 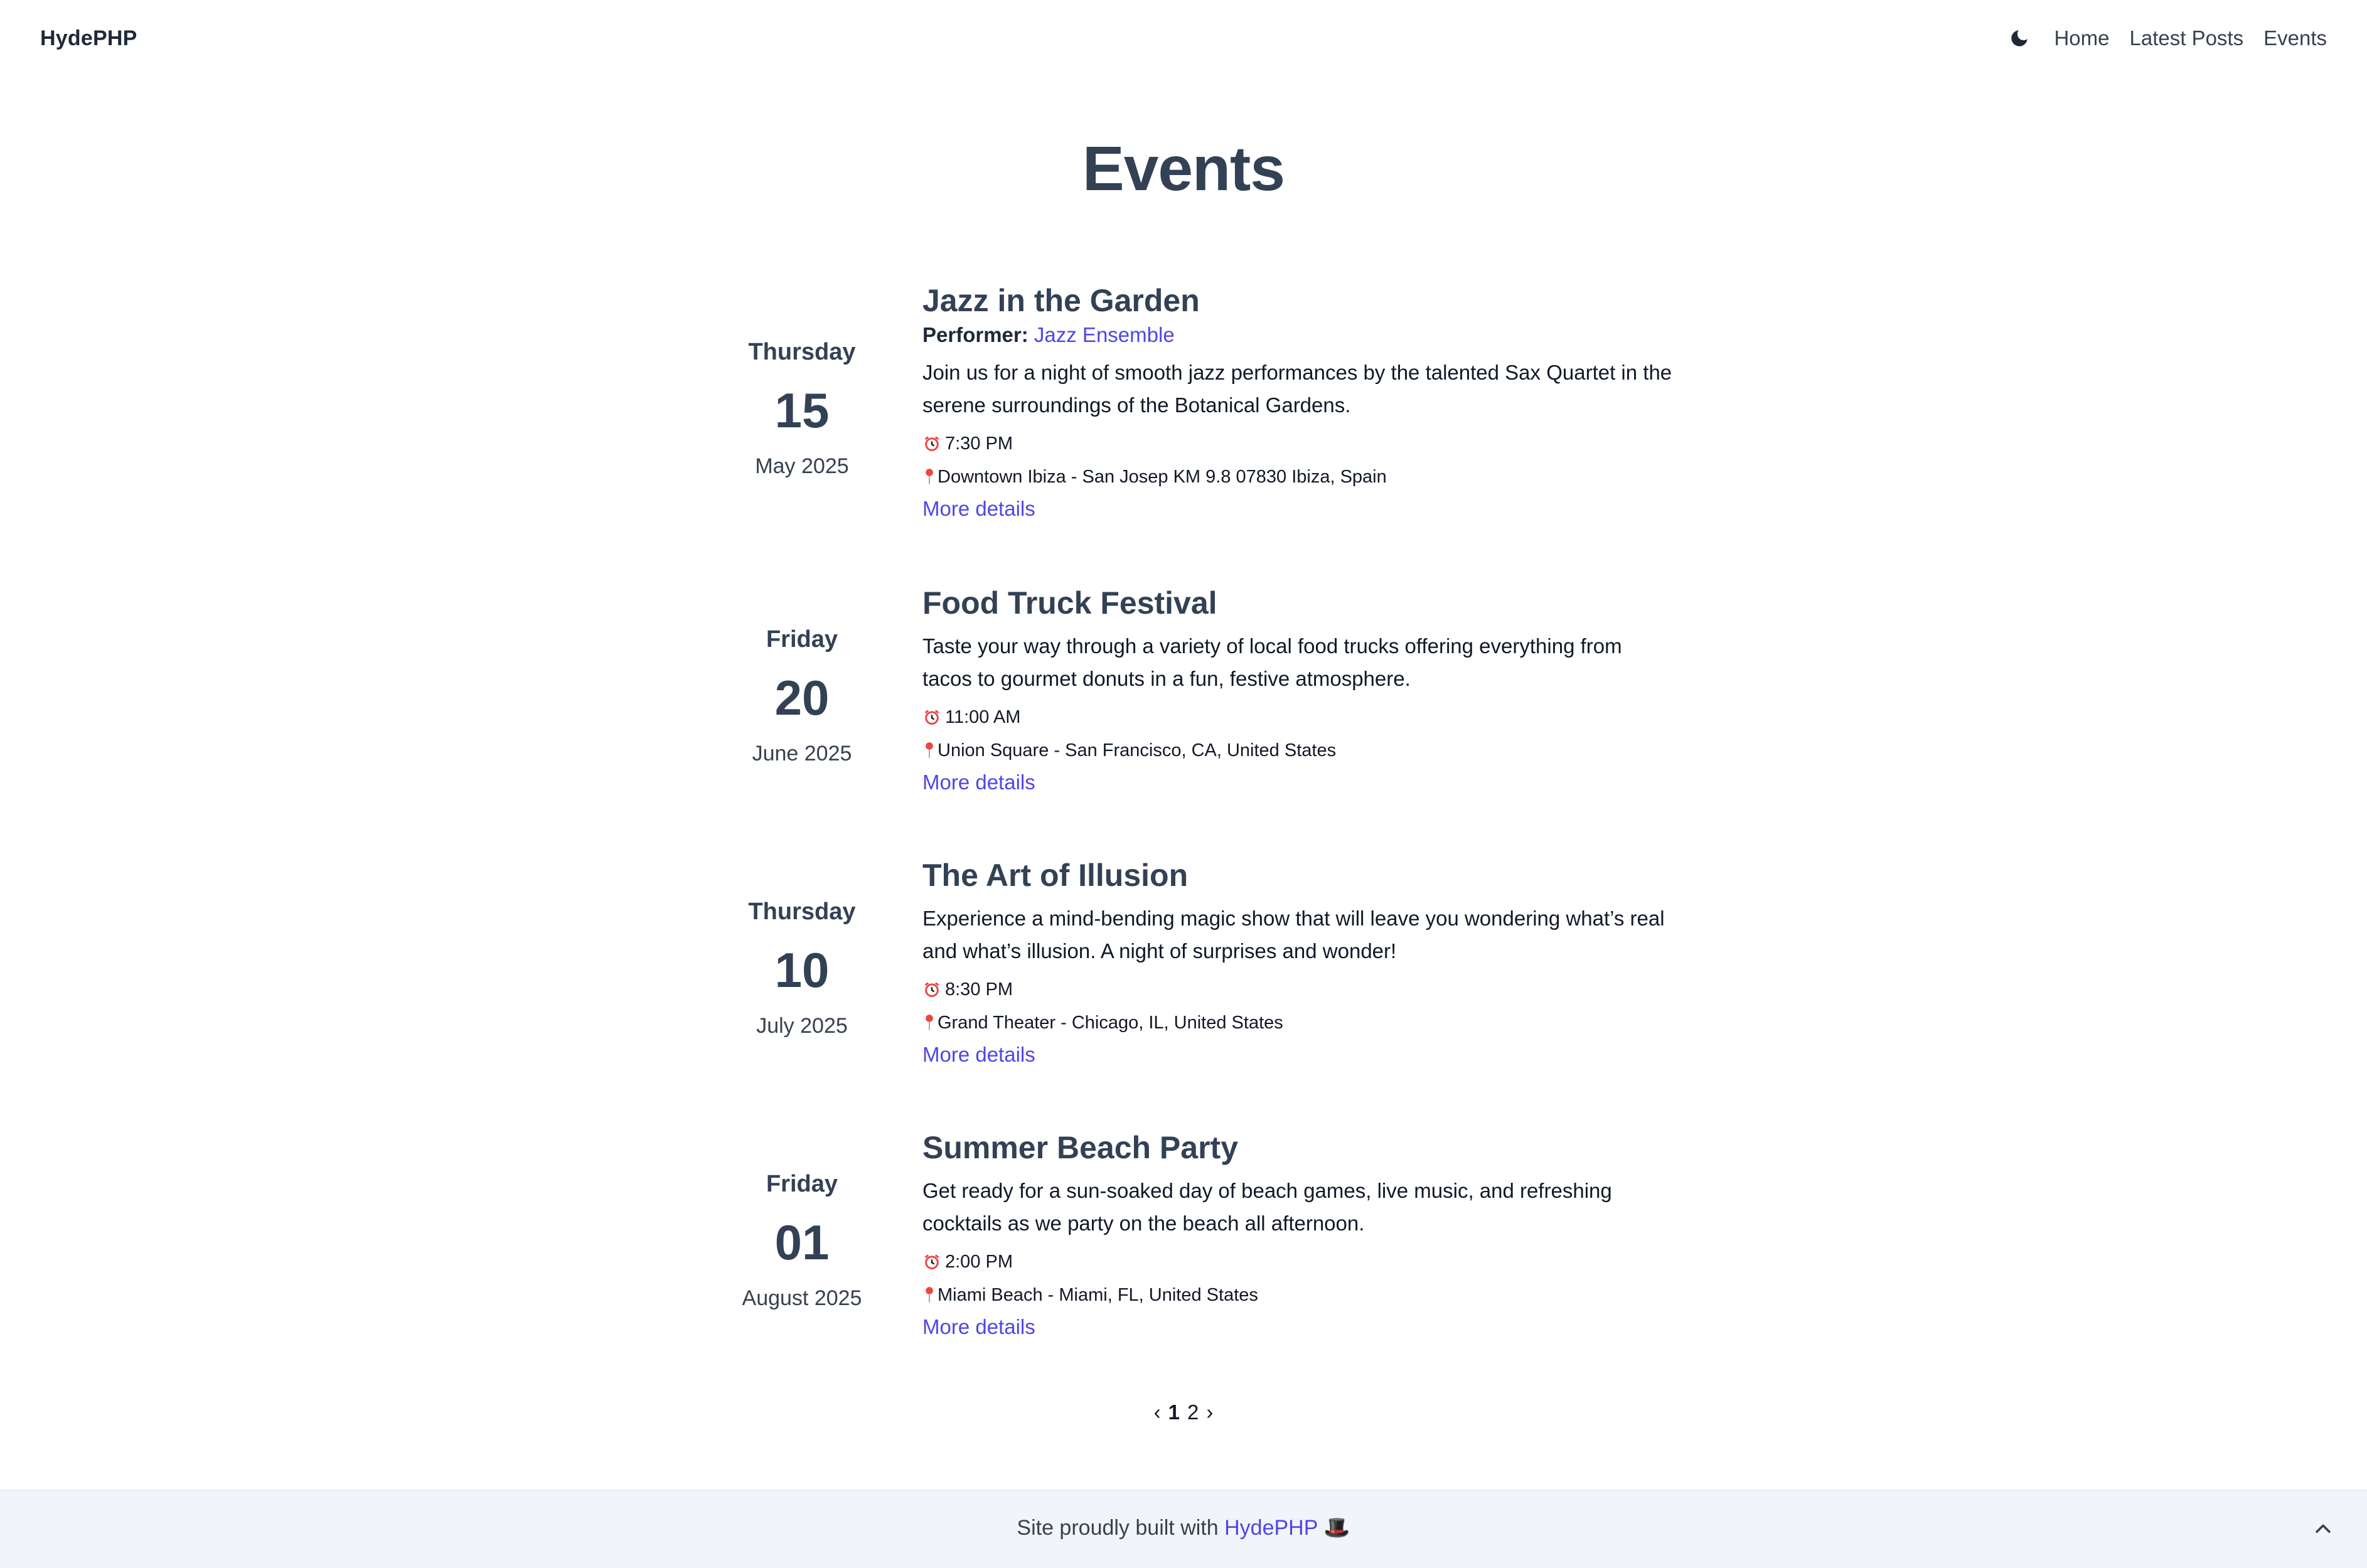 I want to click on top-hat-icon: 🎩, so click(x=1336, y=1528).